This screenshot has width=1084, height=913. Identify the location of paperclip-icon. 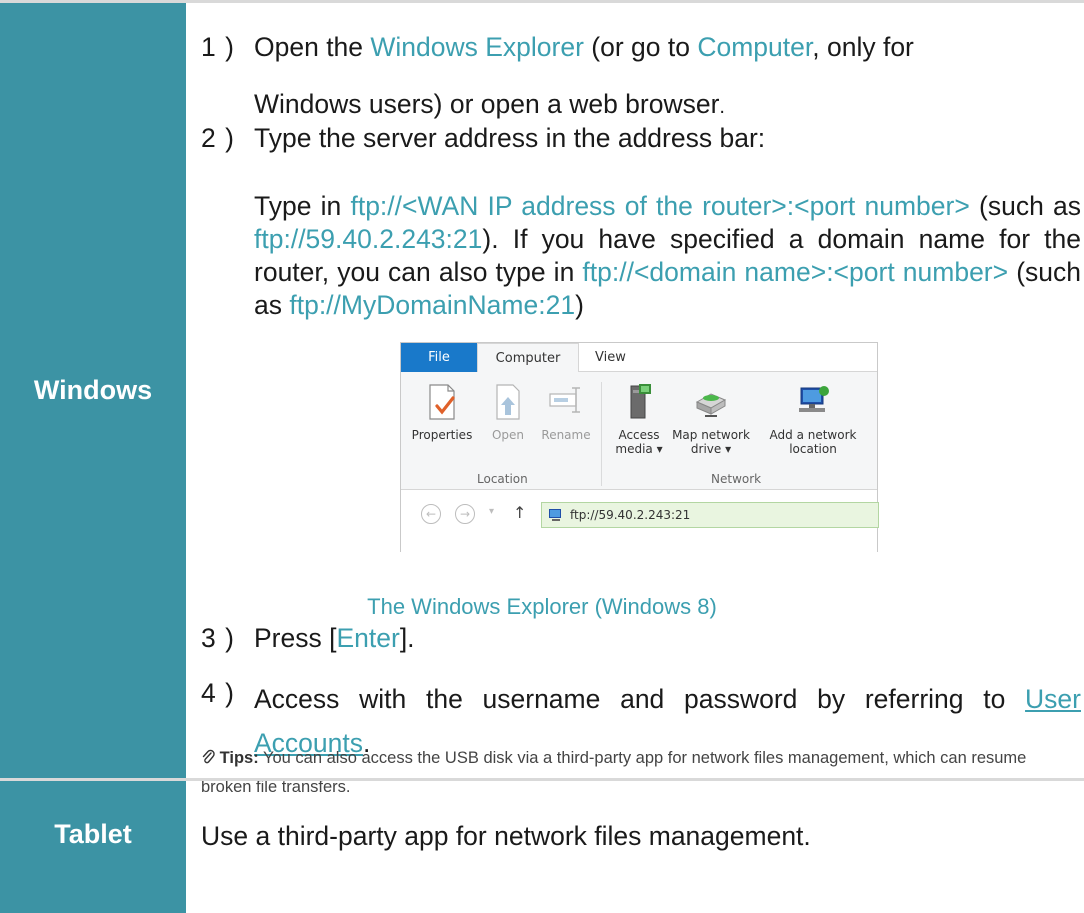
(208, 756).